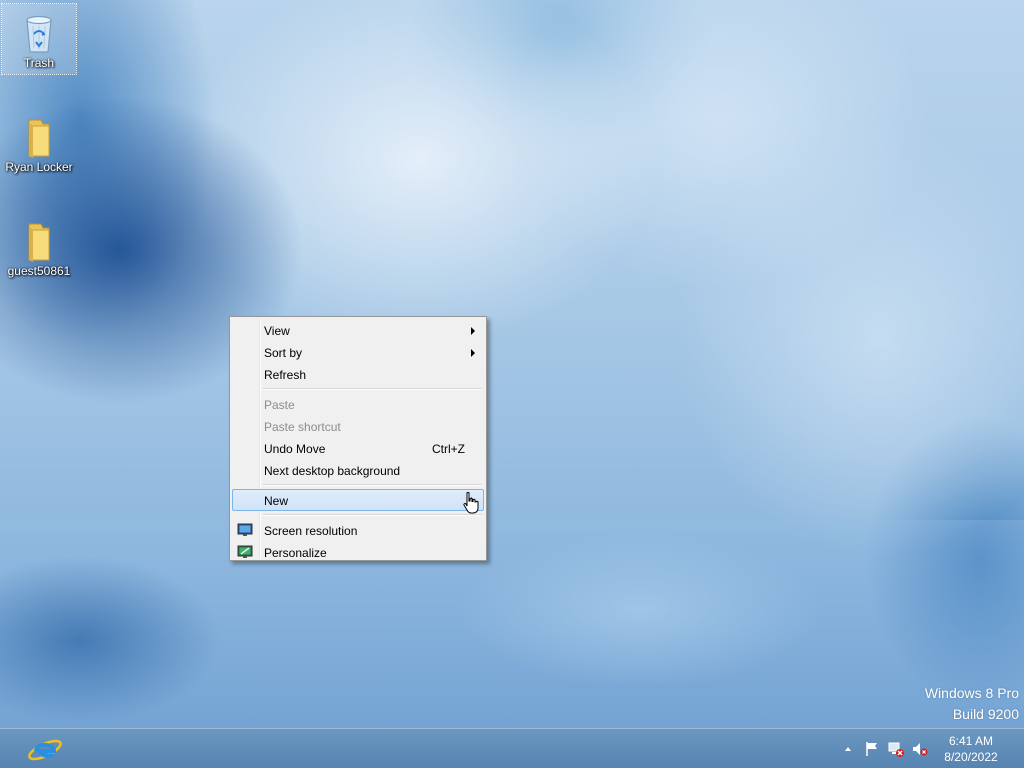 The width and height of the screenshot is (1024, 768). I want to click on menu-item-next-desktop-background: Next desktop background, so click(358, 470).